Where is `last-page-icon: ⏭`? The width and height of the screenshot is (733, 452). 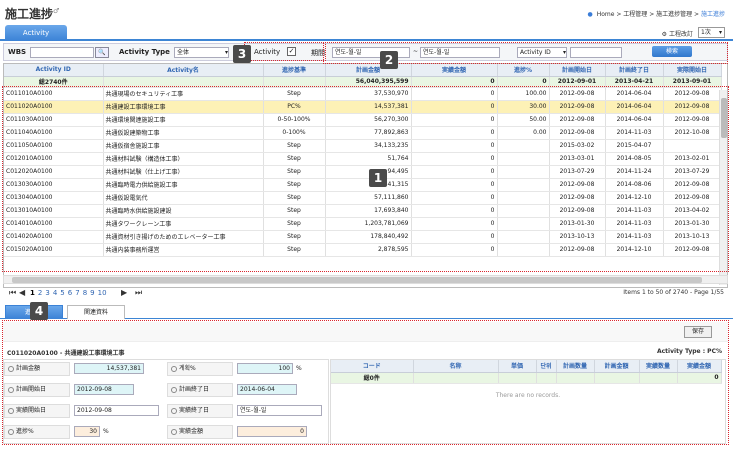 last-page-icon: ⏭ is located at coordinates (138, 293).